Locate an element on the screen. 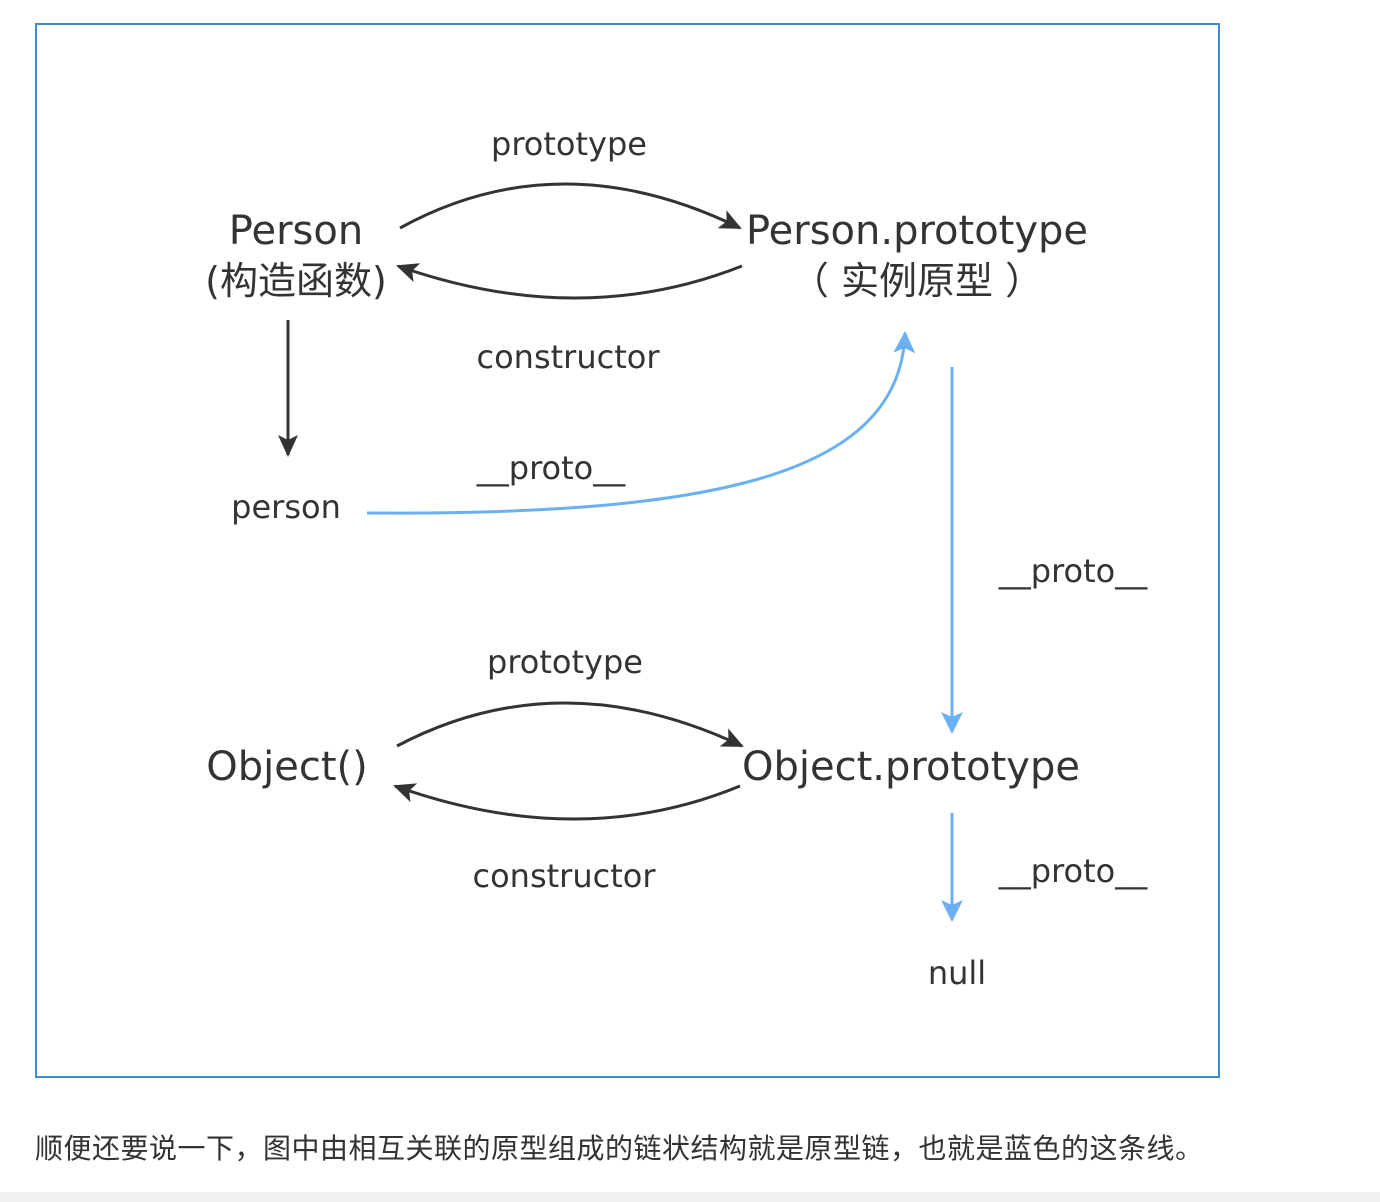 This screenshot has height=1202, width=1380. label-proto-person: __proto__ is located at coordinates (551, 468).